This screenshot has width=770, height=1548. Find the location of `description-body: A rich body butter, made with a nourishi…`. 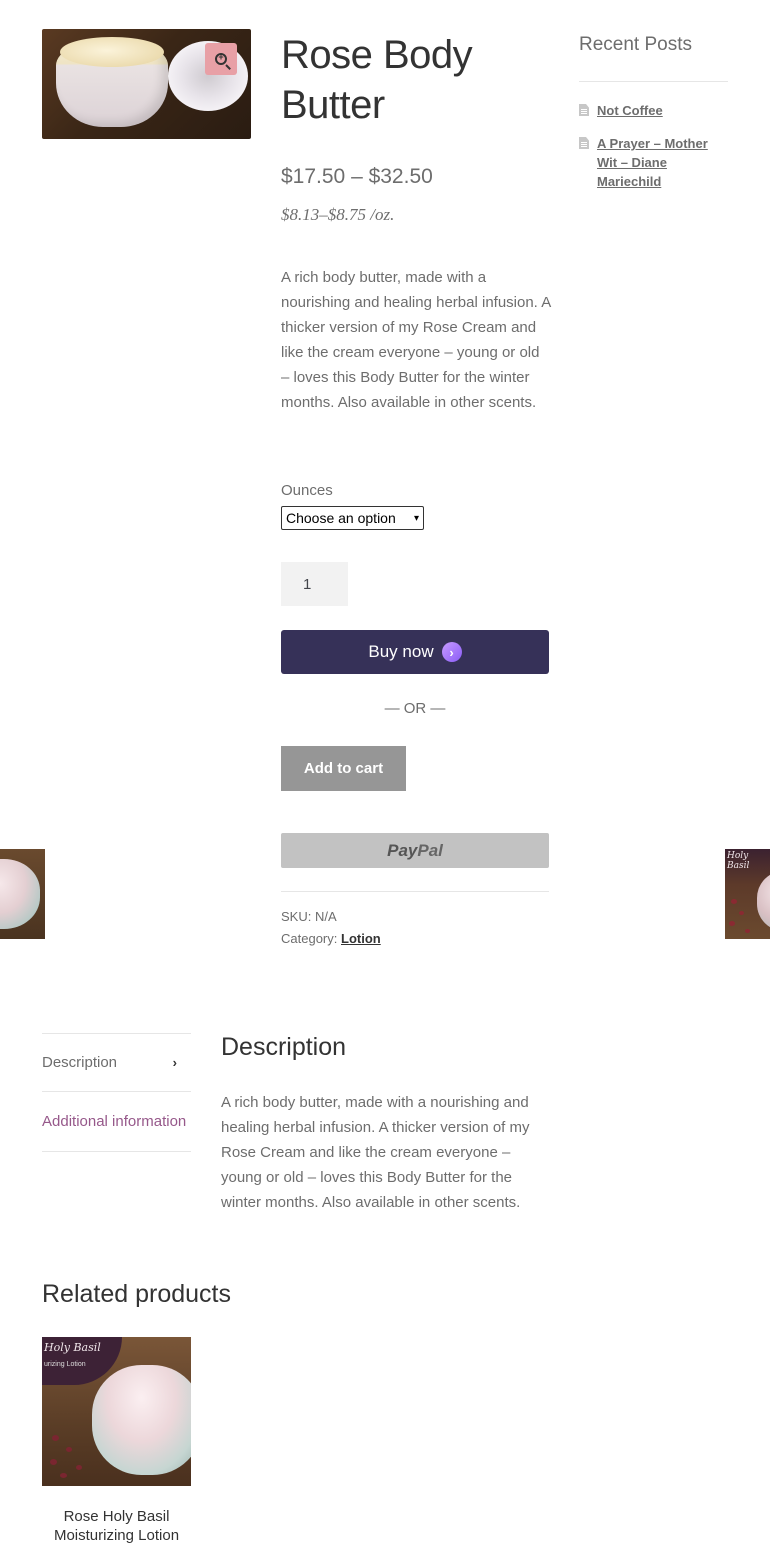

description-body: A rich body butter, made with a nourishi… is located at coordinates (375, 1152).